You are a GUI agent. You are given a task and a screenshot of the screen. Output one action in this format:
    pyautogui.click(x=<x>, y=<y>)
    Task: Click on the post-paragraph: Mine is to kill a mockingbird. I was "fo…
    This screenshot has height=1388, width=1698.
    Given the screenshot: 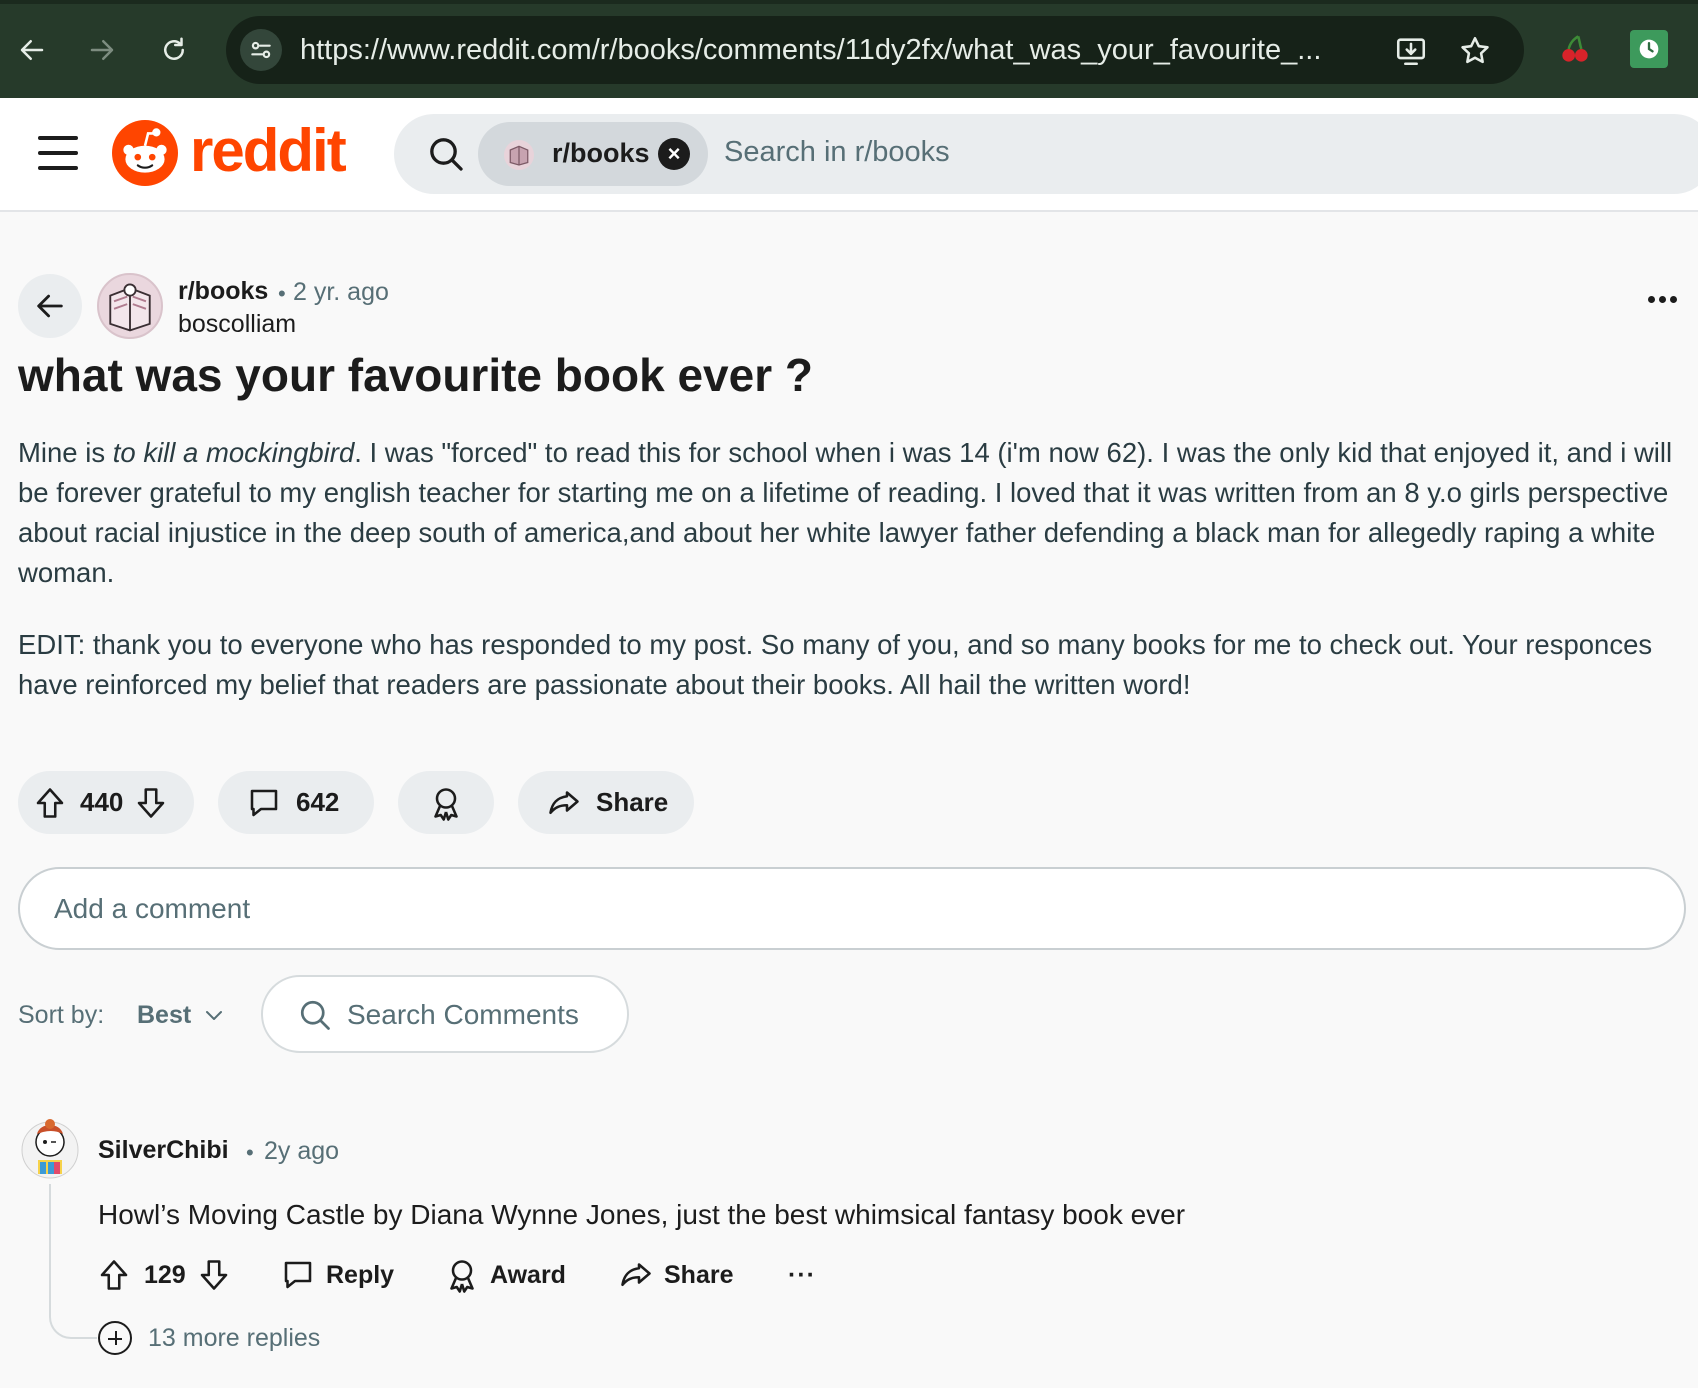 What is the action you would take?
    pyautogui.click(x=853, y=513)
    